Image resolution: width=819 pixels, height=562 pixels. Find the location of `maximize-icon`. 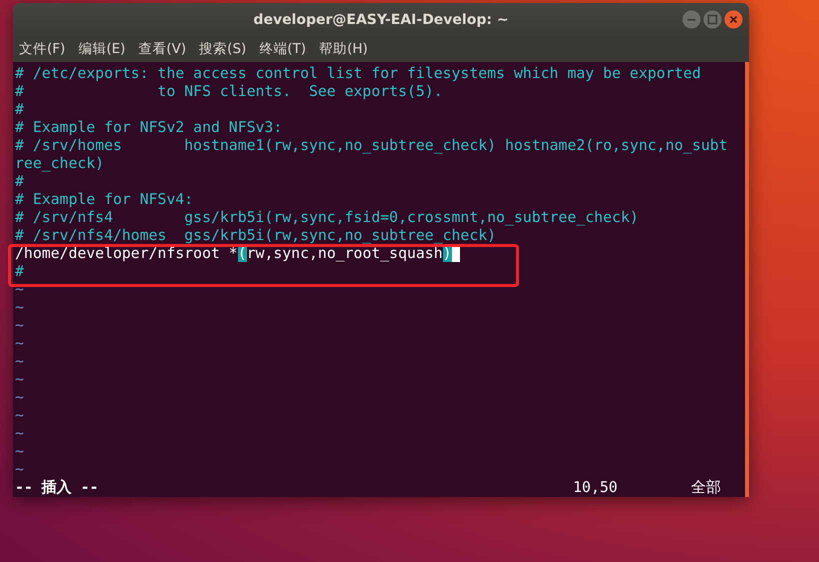

maximize-icon is located at coordinates (712, 19).